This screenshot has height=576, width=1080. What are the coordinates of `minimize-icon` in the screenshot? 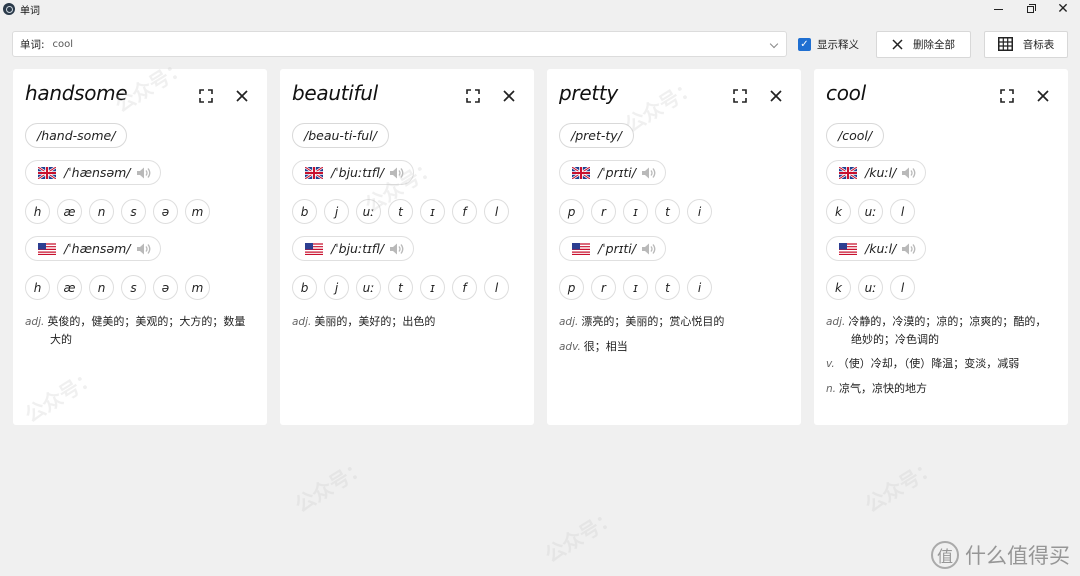 It's located at (998, 9).